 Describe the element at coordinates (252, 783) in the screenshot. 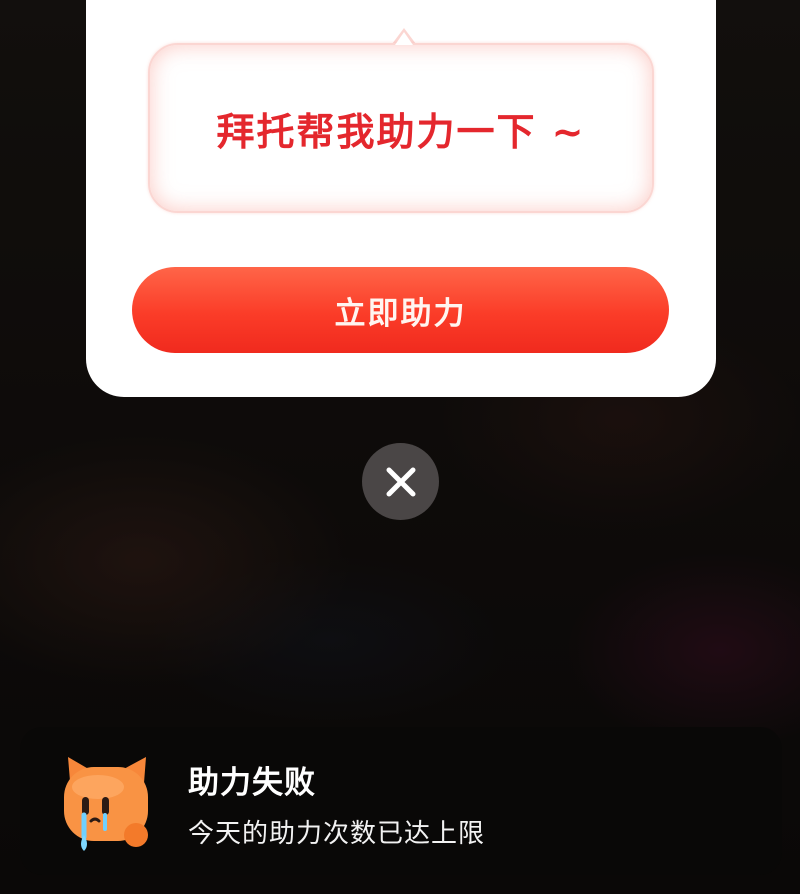

I see `toast-title: 助力失败` at that location.